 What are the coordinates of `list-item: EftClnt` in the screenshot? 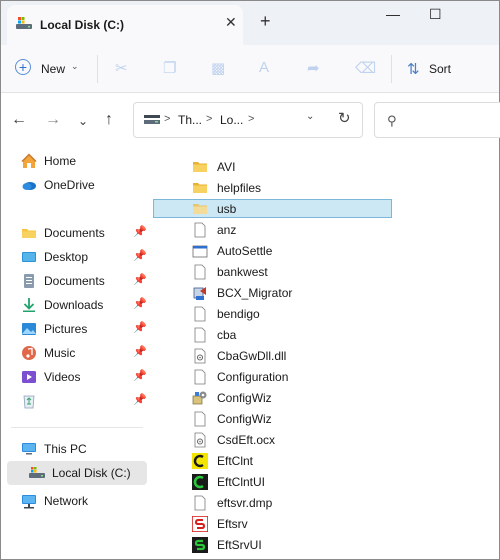 It's located at (272, 460).